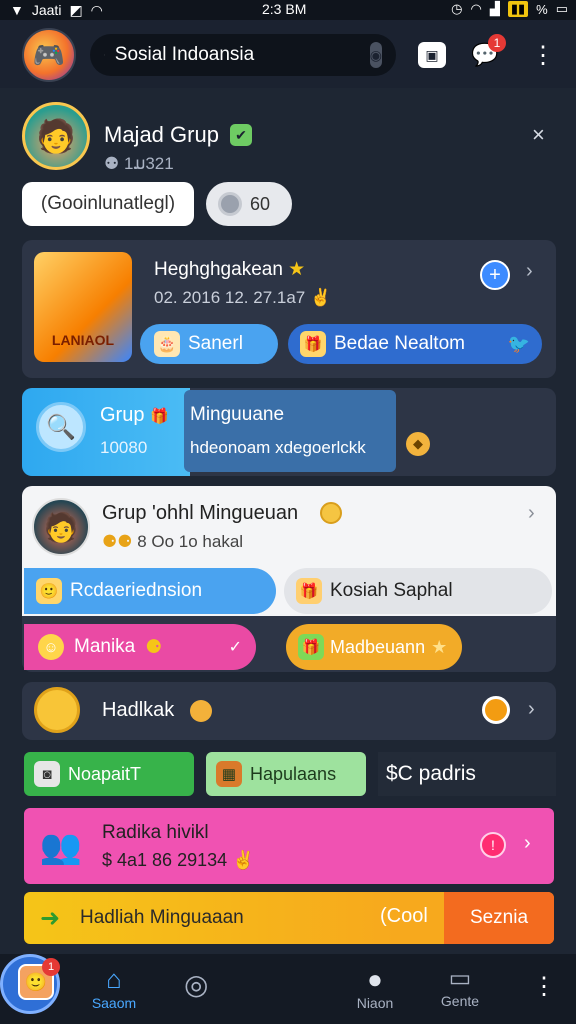  Describe the element at coordinates (289, 138) in the screenshot. I see `group-header: 🧑 Majad Grup ✔ ⚉ 1ມ321 ×` at that location.